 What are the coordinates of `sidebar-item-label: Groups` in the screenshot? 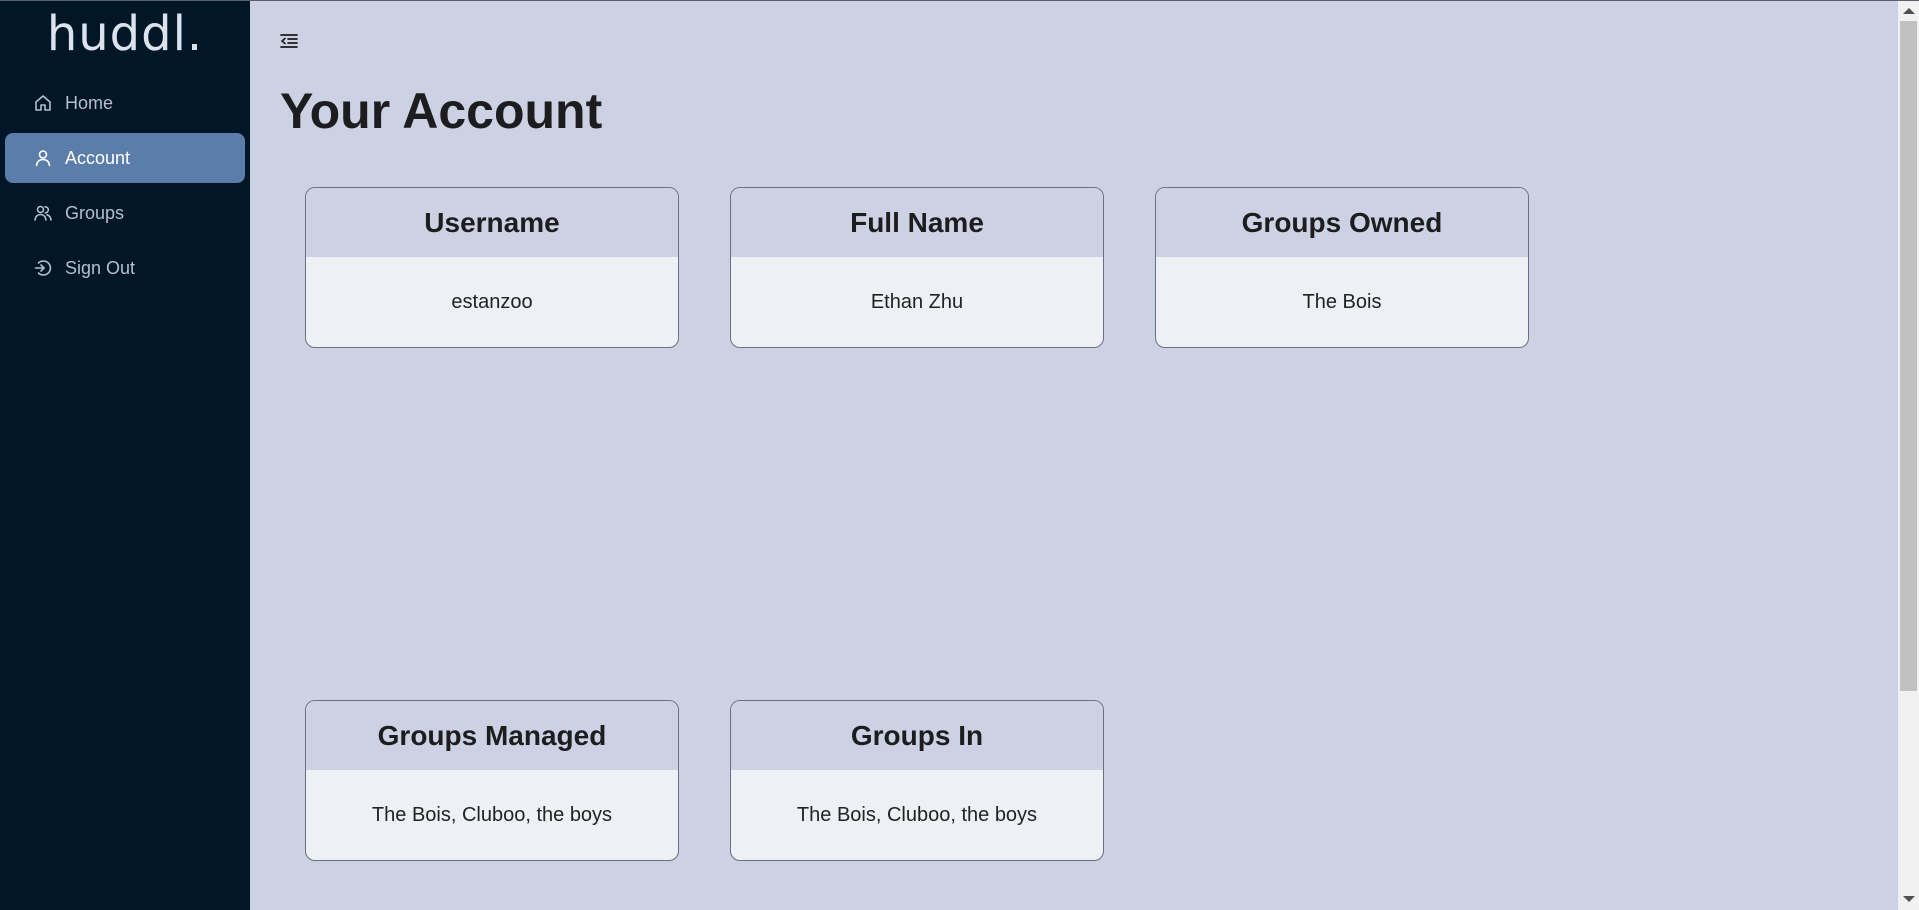 It's located at (95, 212).